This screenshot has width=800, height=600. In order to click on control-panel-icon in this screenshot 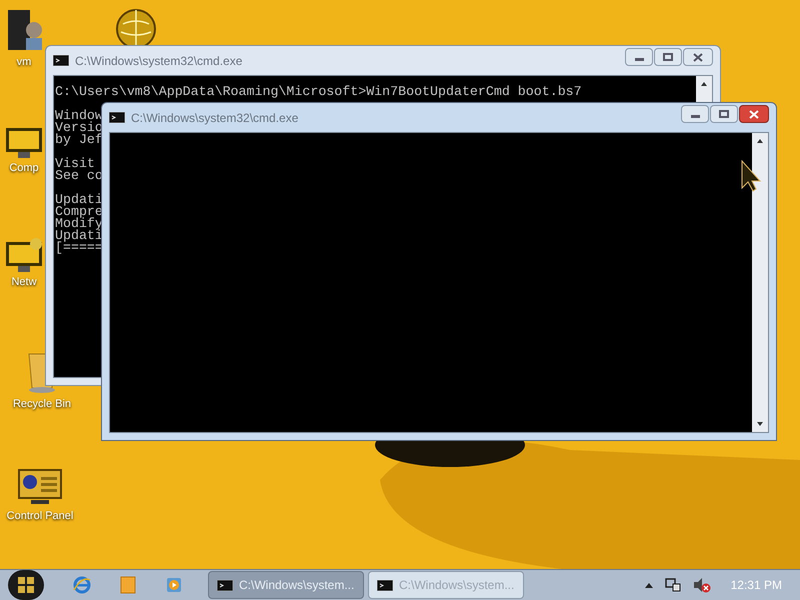, I will do `click(40, 487)`.